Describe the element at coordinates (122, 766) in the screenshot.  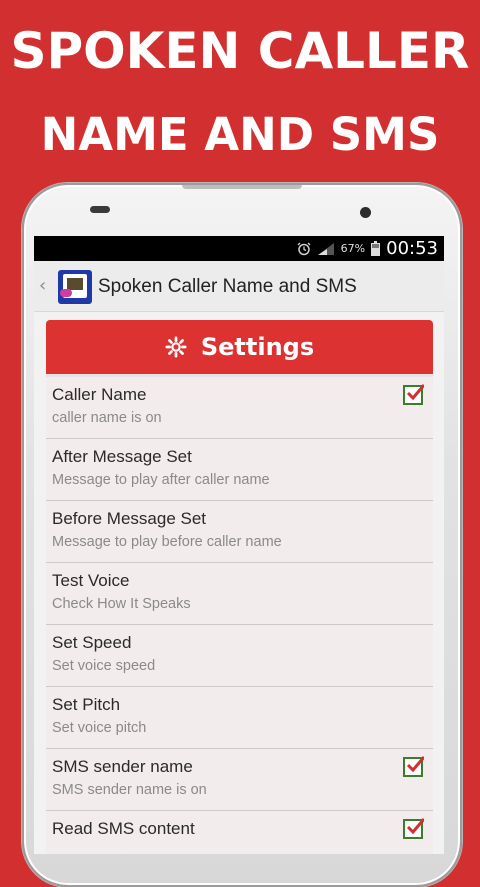
I see `setting-title: SMS sender name` at that location.